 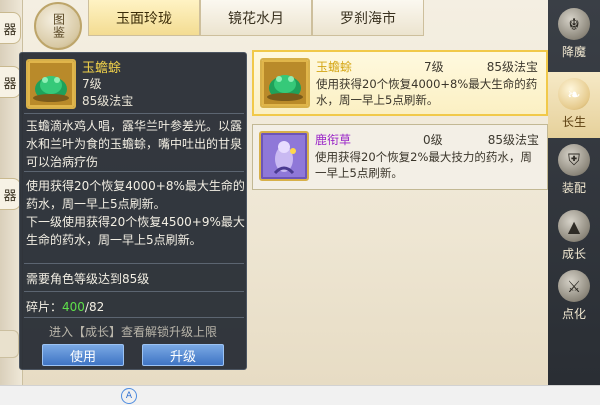 I want to click on sidebar-item-label: 降魔, so click(x=573, y=52).